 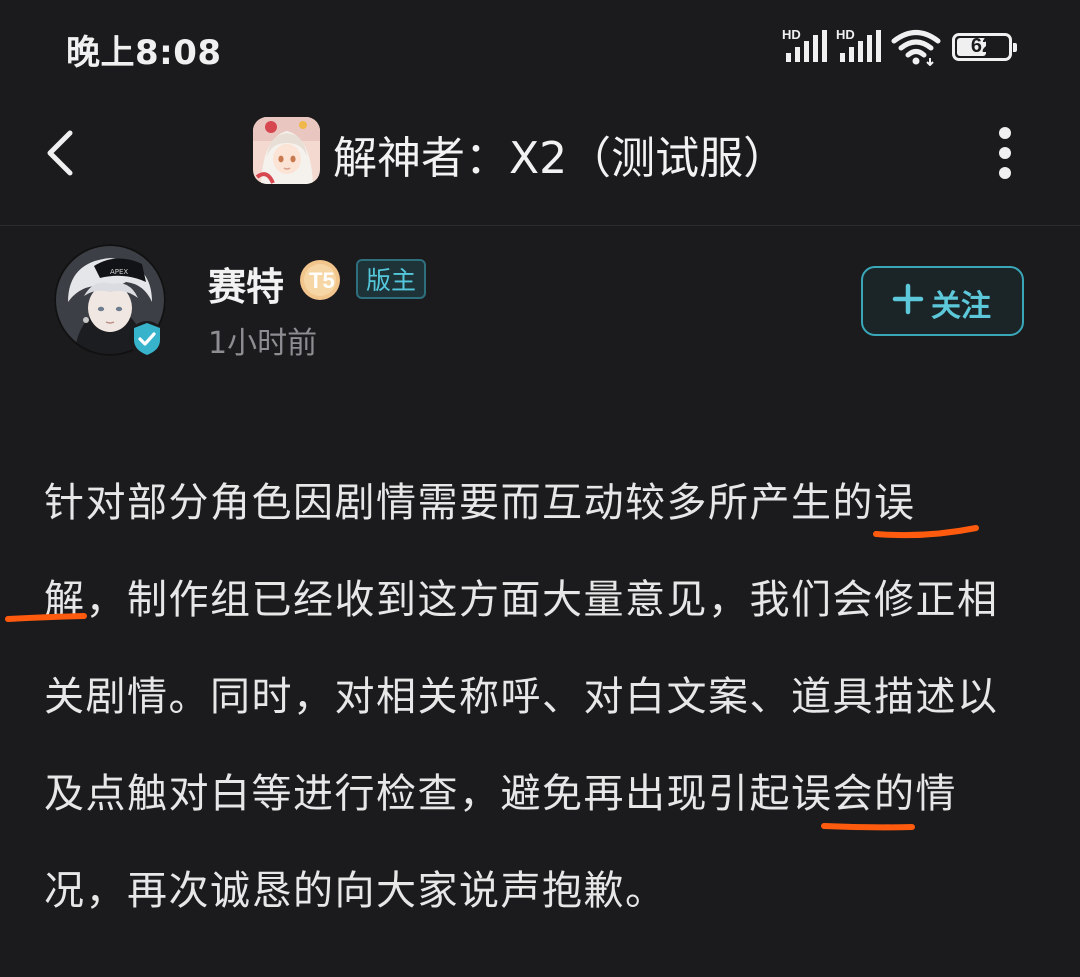 I want to click on level-badge-icon: T5, so click(x=320, y=280).